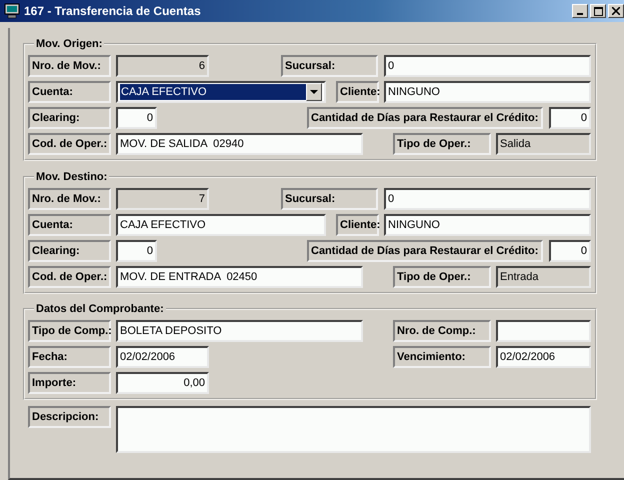 The height and width of the screenshot is (480, 624). Describe the element at coordinates (69, 417) in the screenshot. I see `field-label: Descripcion:` at that location.